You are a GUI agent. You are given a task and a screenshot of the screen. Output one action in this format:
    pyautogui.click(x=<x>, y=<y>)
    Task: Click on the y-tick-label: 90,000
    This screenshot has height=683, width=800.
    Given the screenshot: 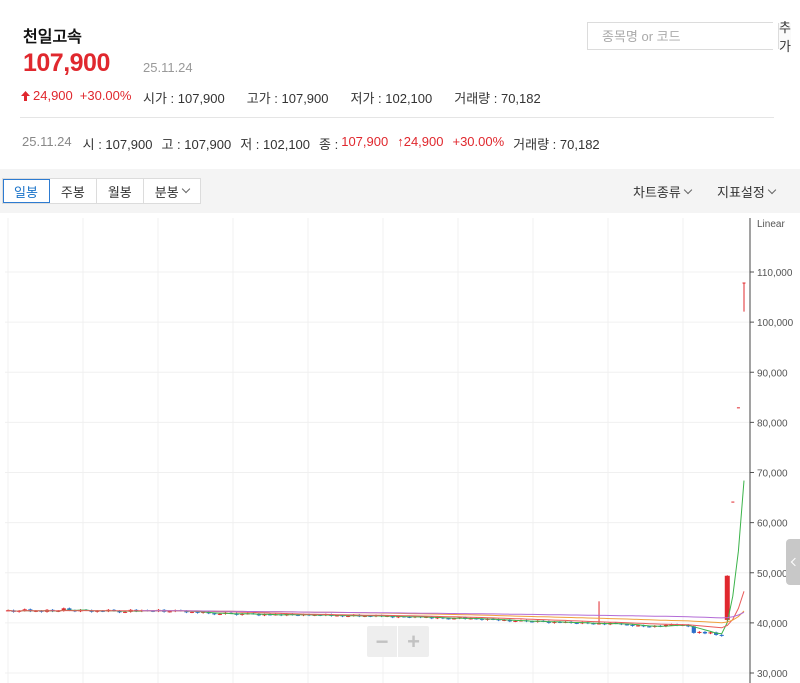 What is the action you would take?
    pyautogui.click(x=772, y=373)
    